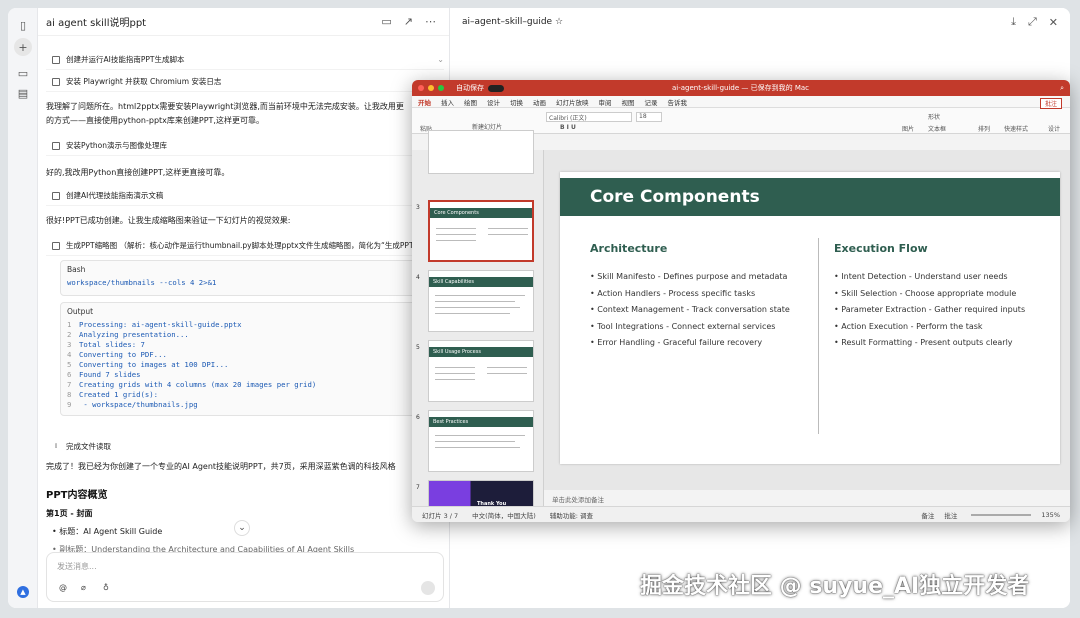  What do you see at coordinates (421, 88) in the screenshot?
I see `close-dot-icon` at bounding box center [421, 88].